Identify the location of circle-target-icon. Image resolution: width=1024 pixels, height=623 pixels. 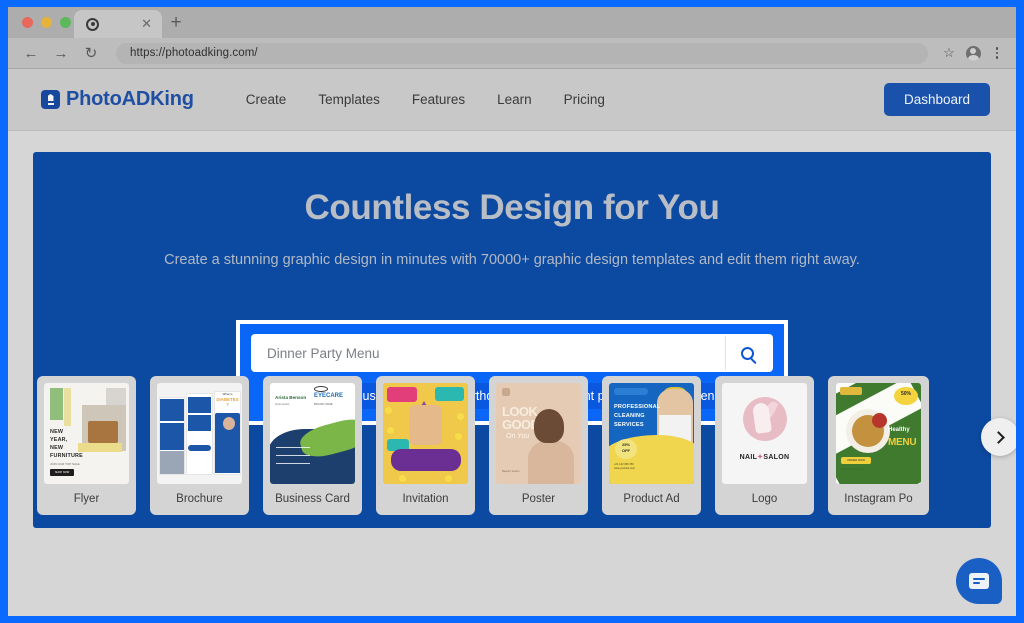
(92, 24).